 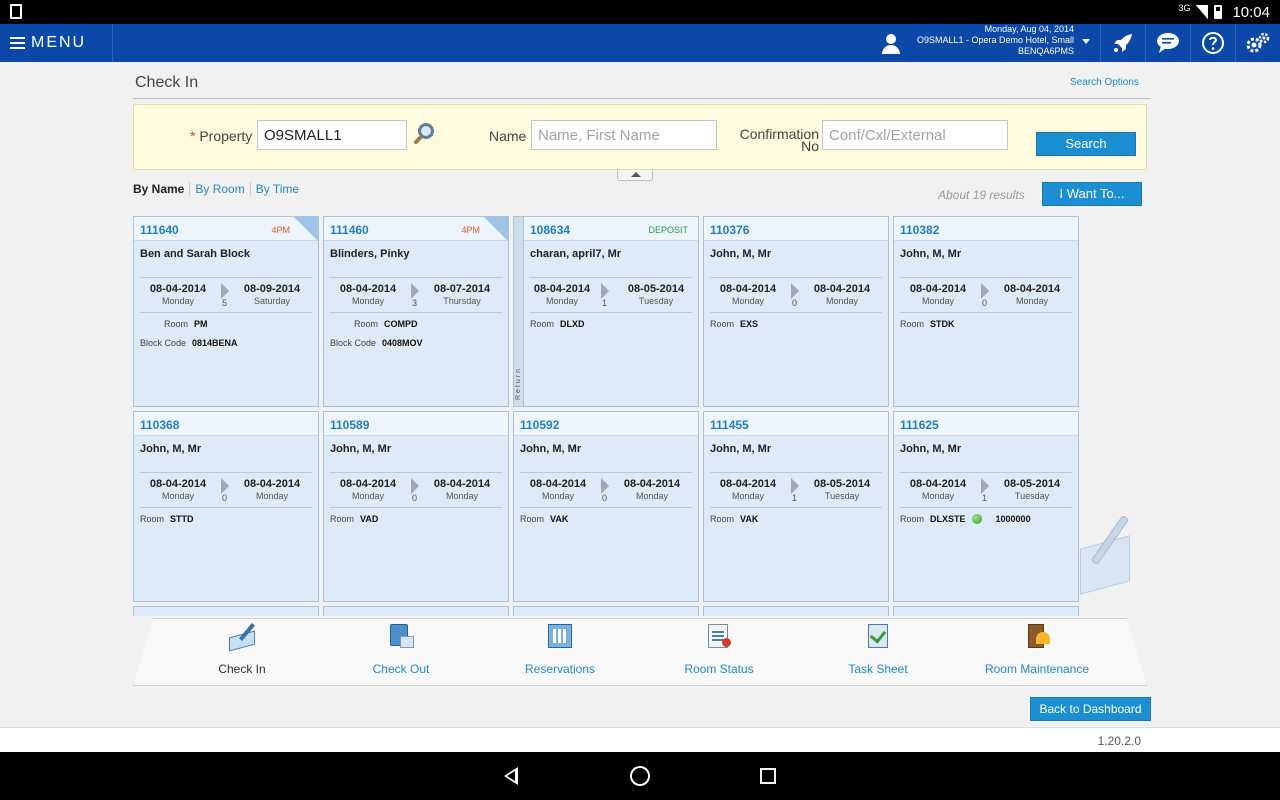 I want to click on recent-apps-icon, so click(x=768, y=776).